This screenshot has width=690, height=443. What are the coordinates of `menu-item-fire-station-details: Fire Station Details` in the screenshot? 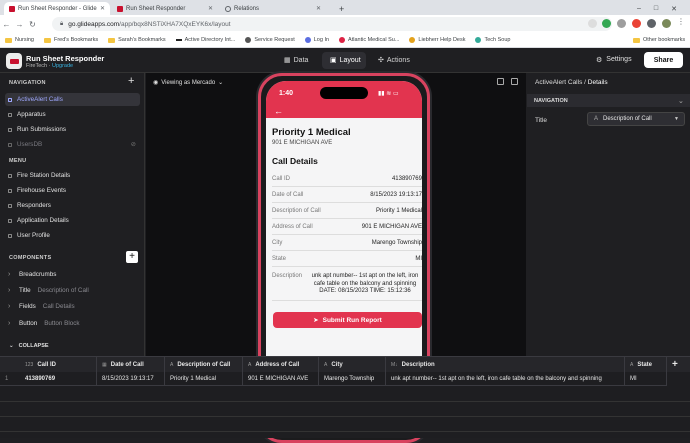 It's located at (72, 175).